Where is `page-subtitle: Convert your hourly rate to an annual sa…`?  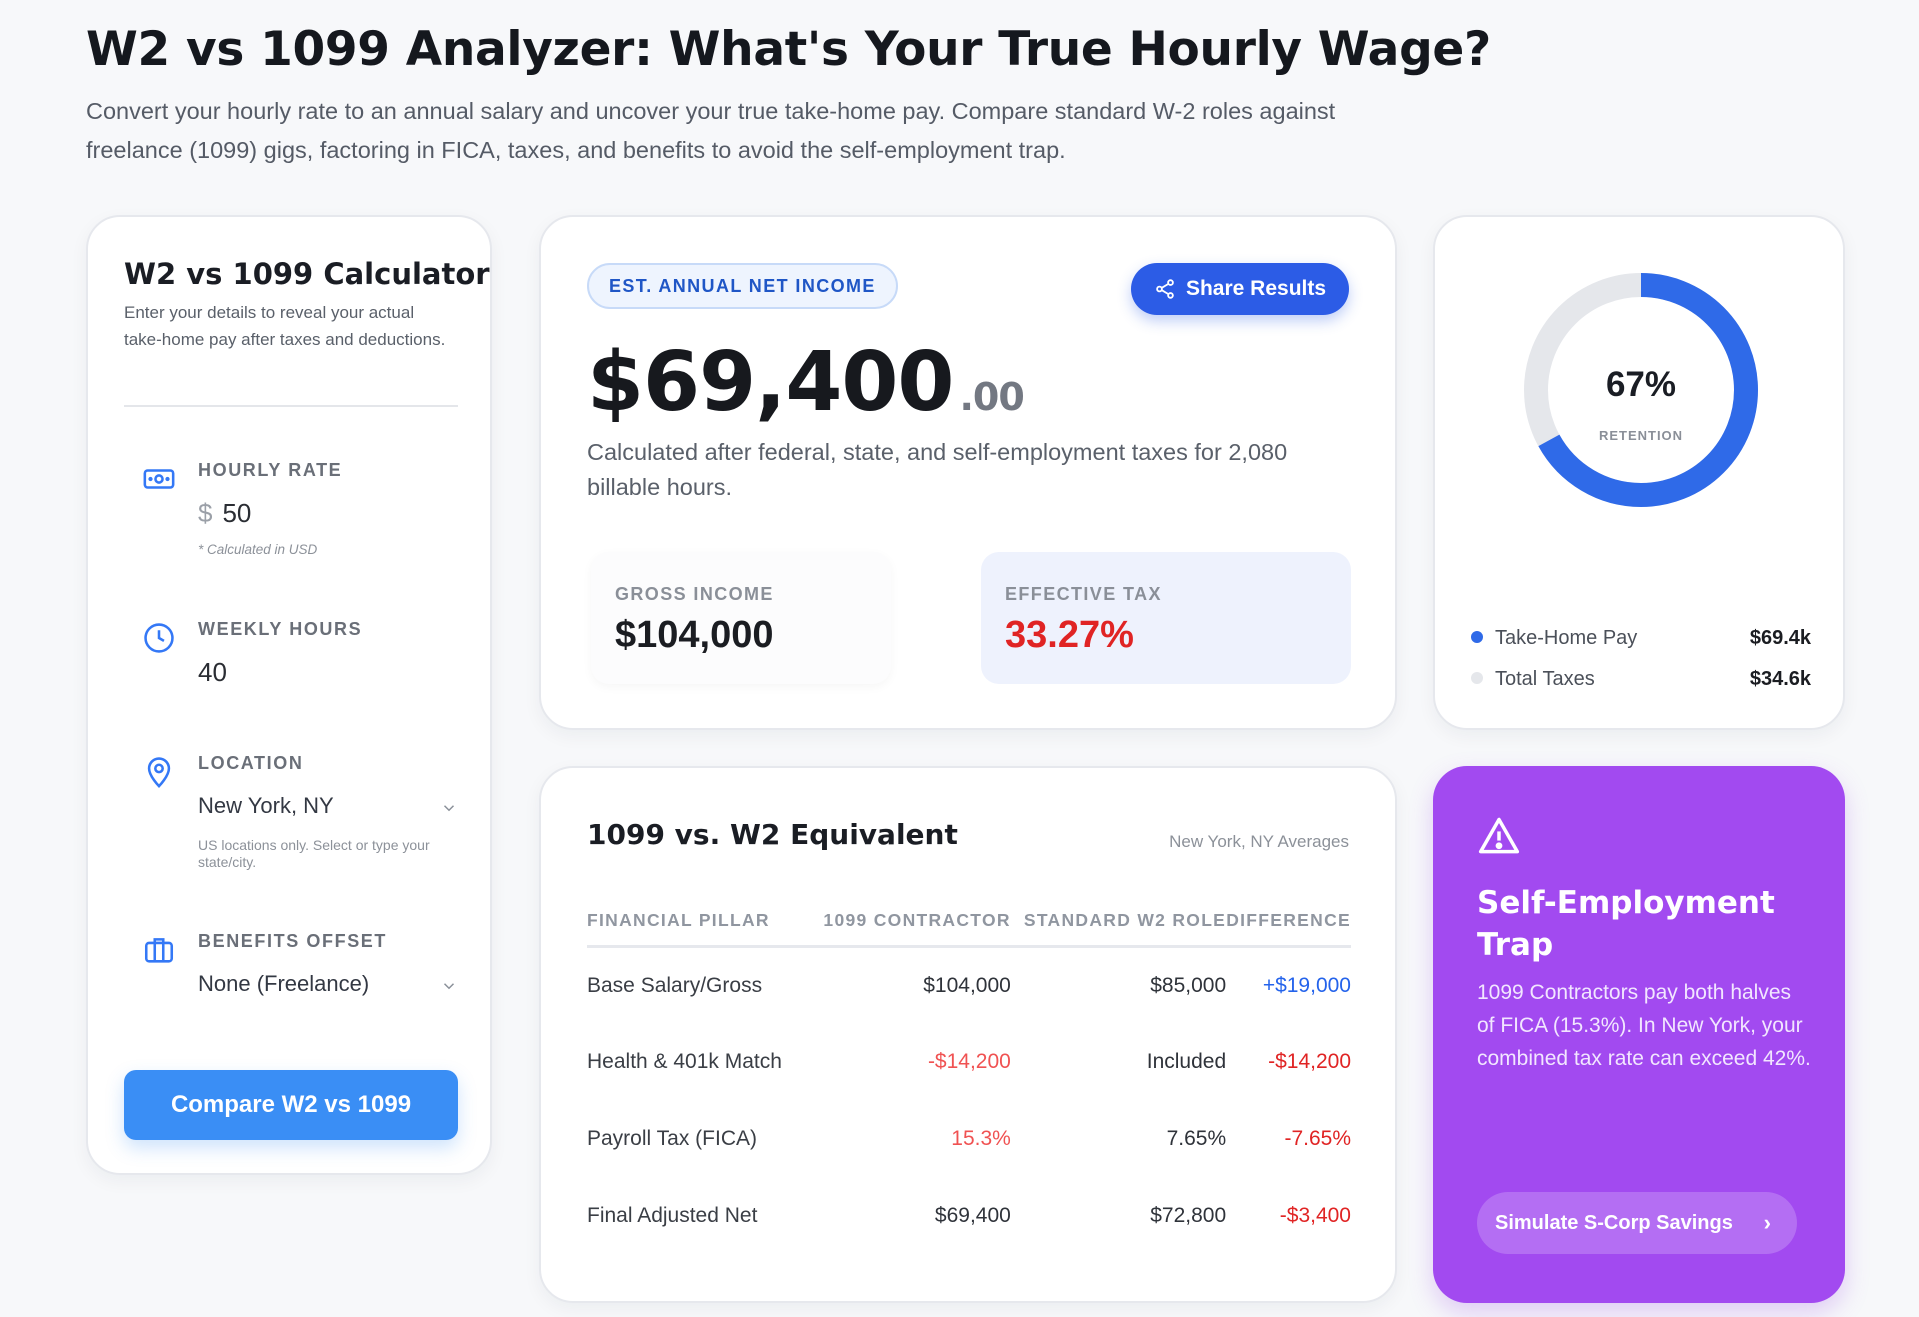
page-subtitle: Convert your hourly rate to an annual sa… is located at coordinates (711, 130).